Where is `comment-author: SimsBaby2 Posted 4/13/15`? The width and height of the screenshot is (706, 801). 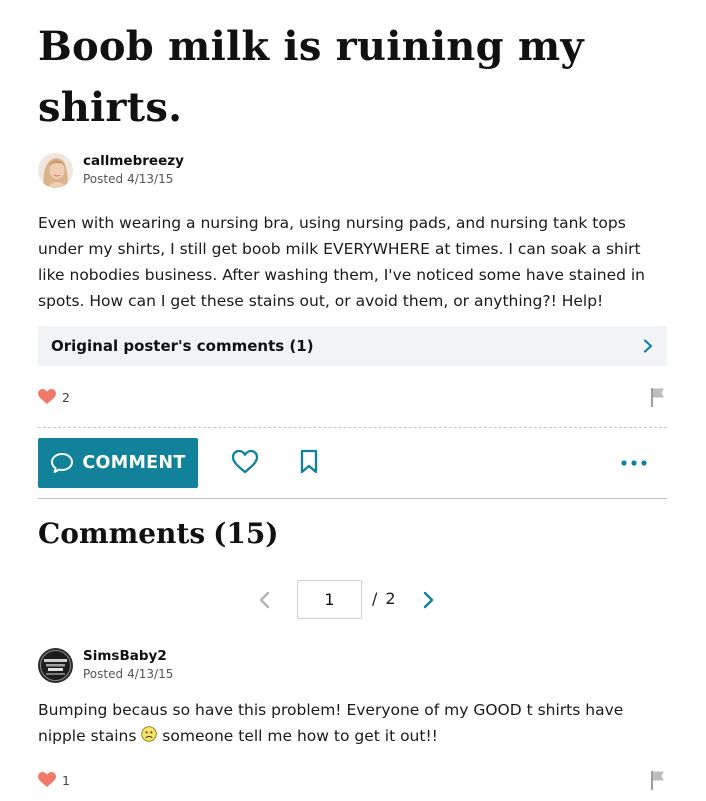
comment-author: SimsBaby2 Posted 4/13/15 is located at coordinates (352, 665).